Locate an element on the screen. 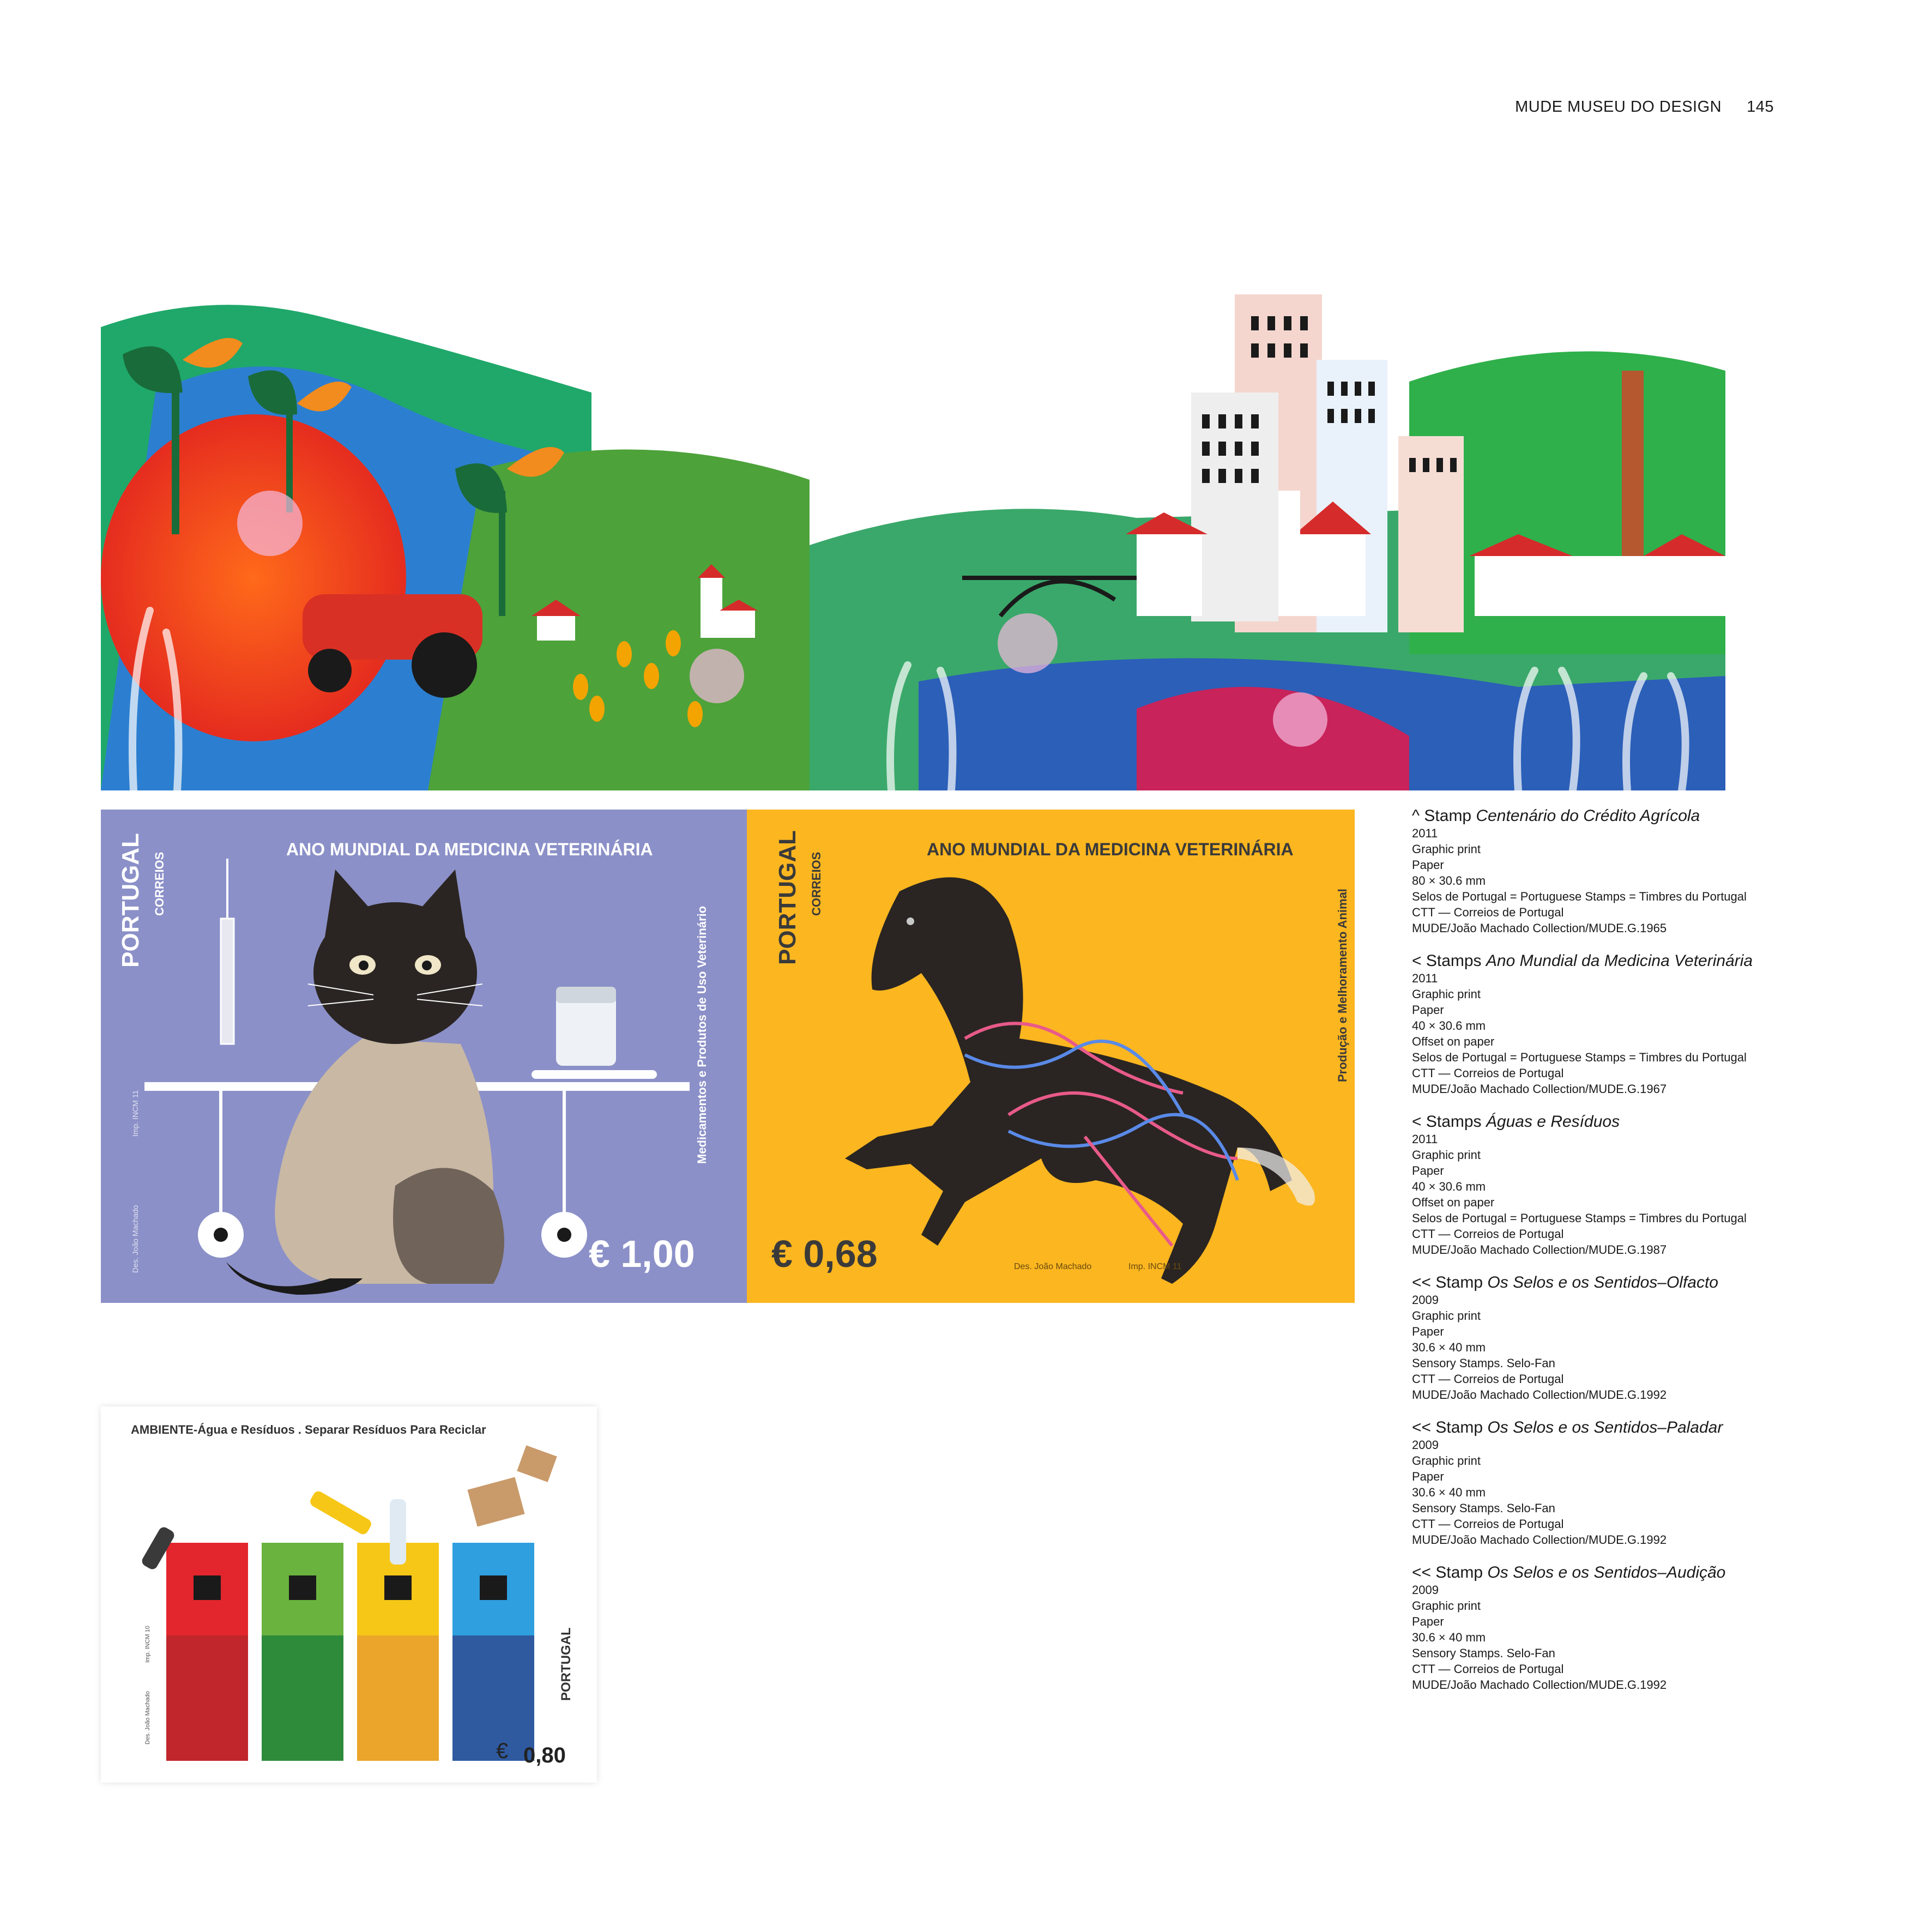  horse-illustration is located at coordinates (1080, 1080).